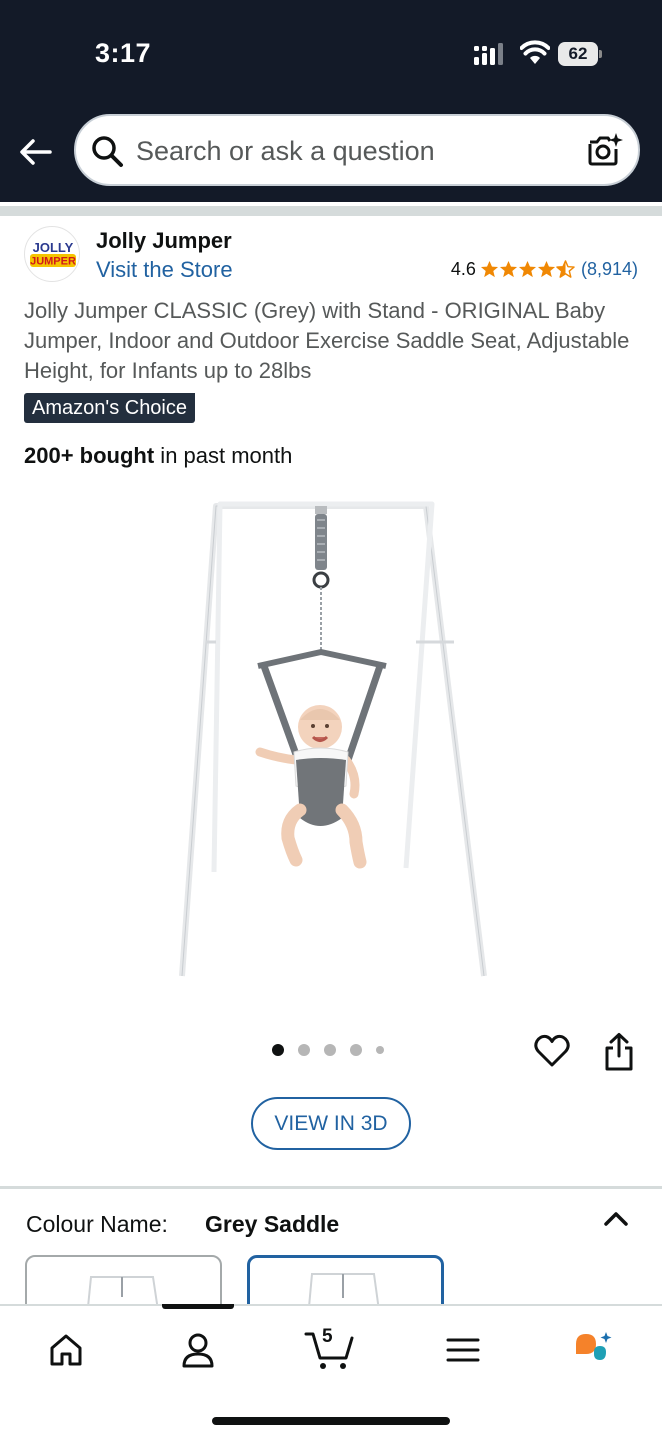 Image resolution: width=662 pixels, height=1440 pixels. I want to click on account-icon, so click(198, 1350).